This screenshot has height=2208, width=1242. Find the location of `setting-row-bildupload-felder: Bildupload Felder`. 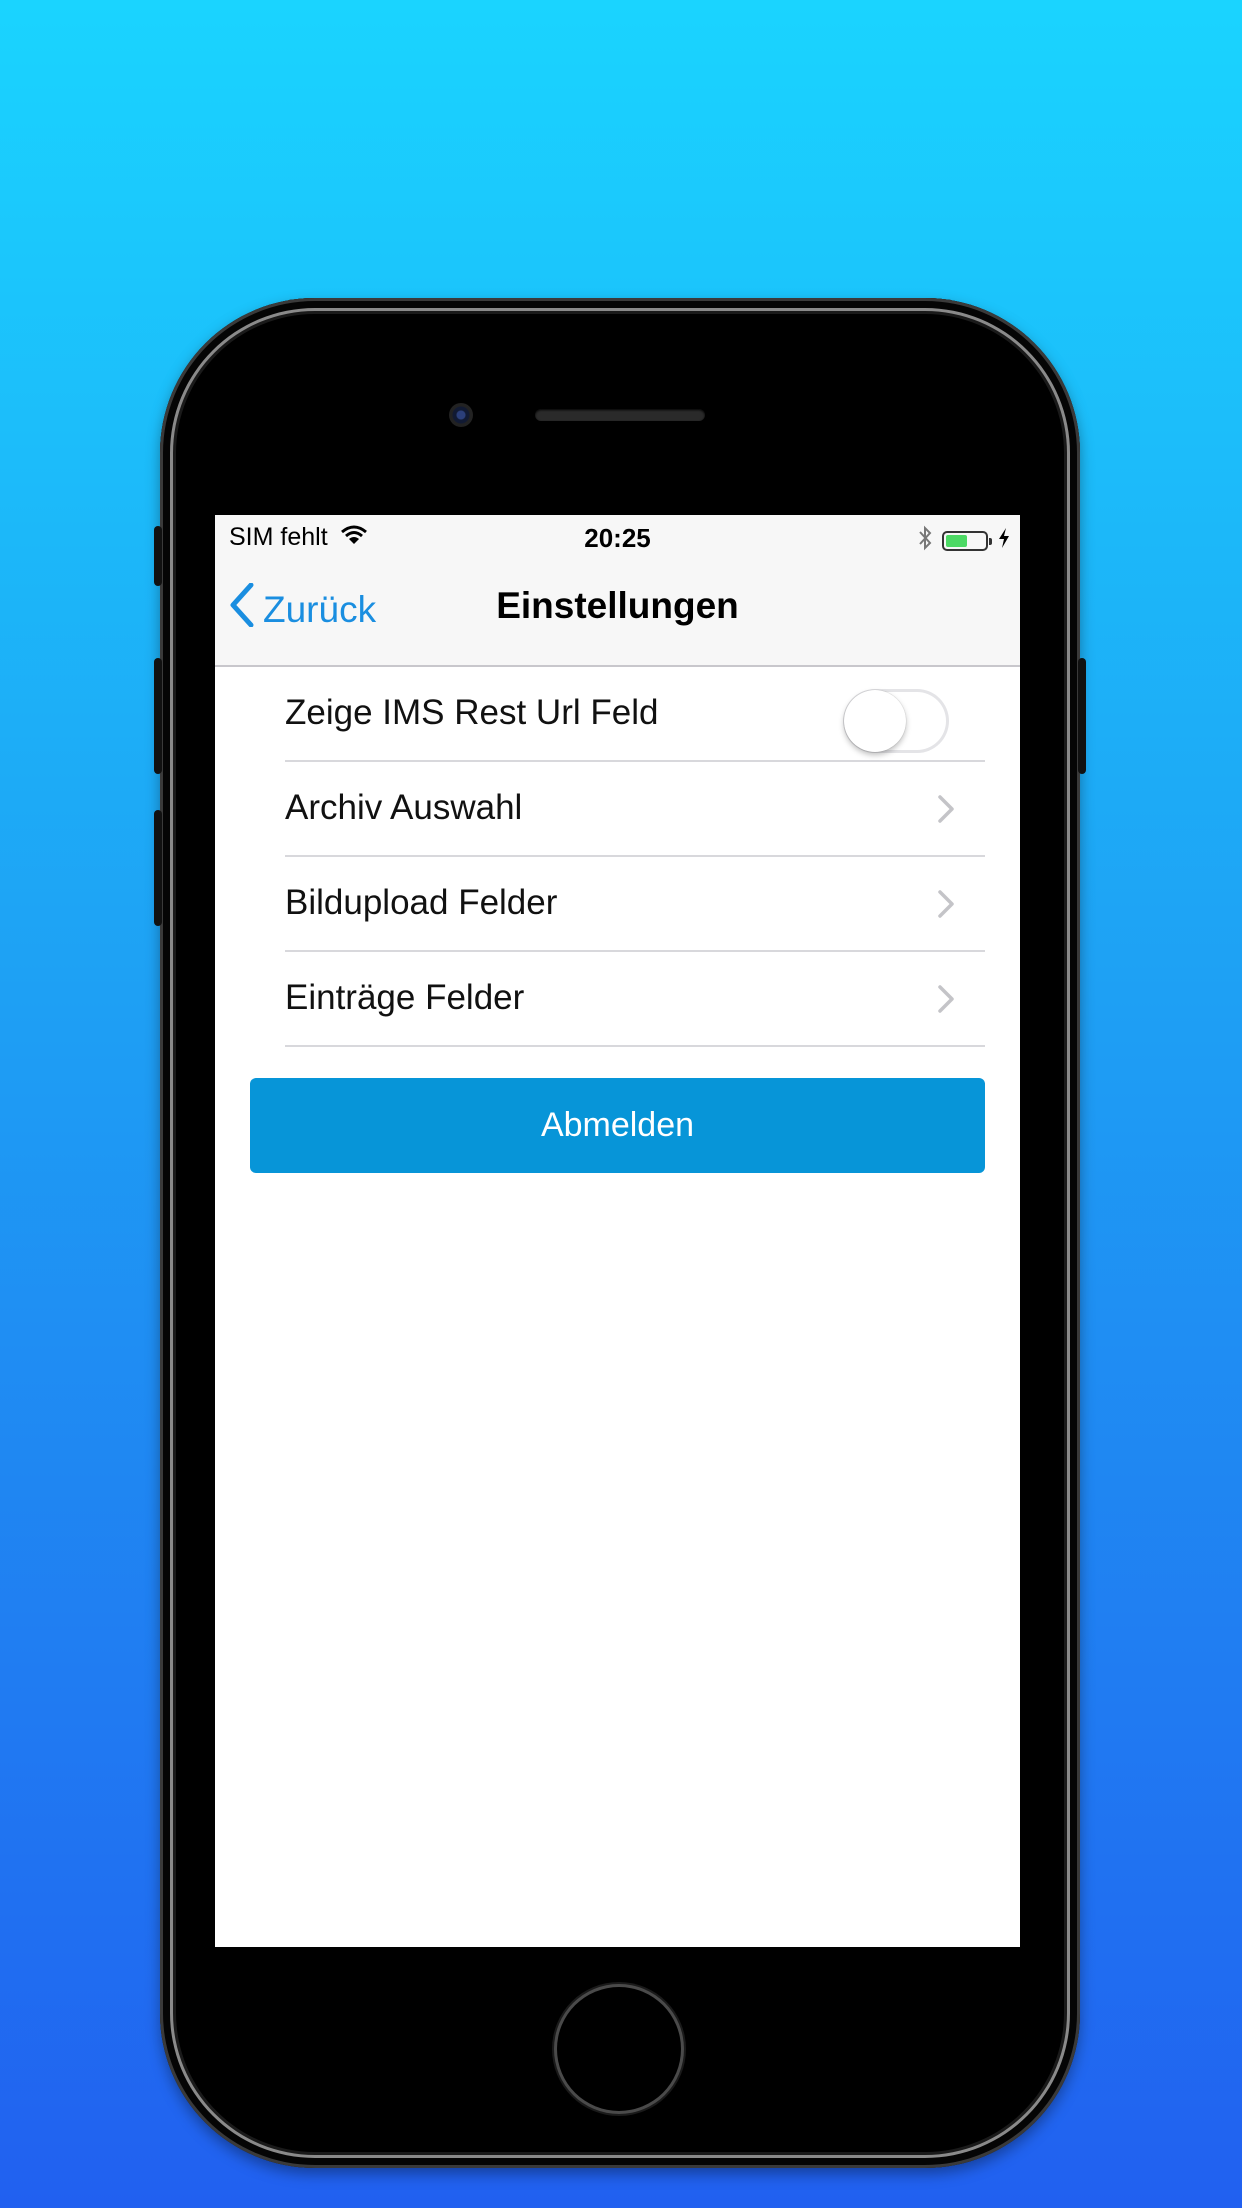

setting-row-bildupload-felder: Bildupload Felder is located at coordinates (635, 904).